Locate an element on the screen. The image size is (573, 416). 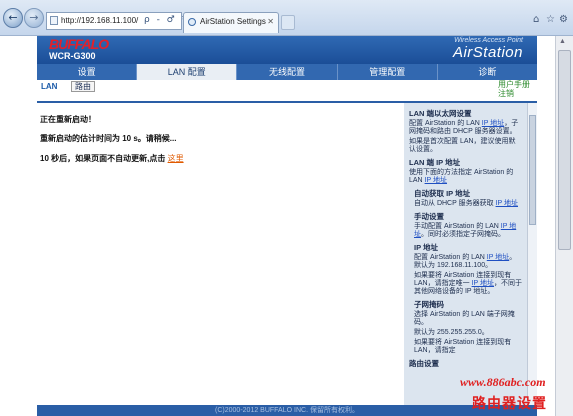
subnav-route: 路由 is located at coordinates (83, 86).